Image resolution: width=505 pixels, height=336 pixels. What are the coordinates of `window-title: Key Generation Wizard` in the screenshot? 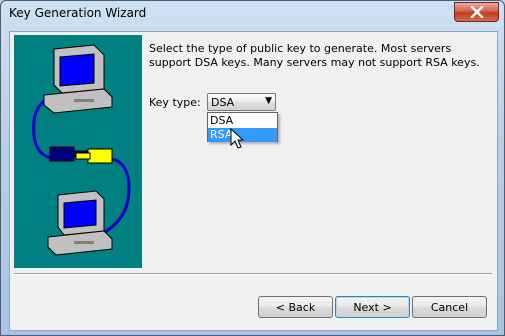 It's located at (78, 13).